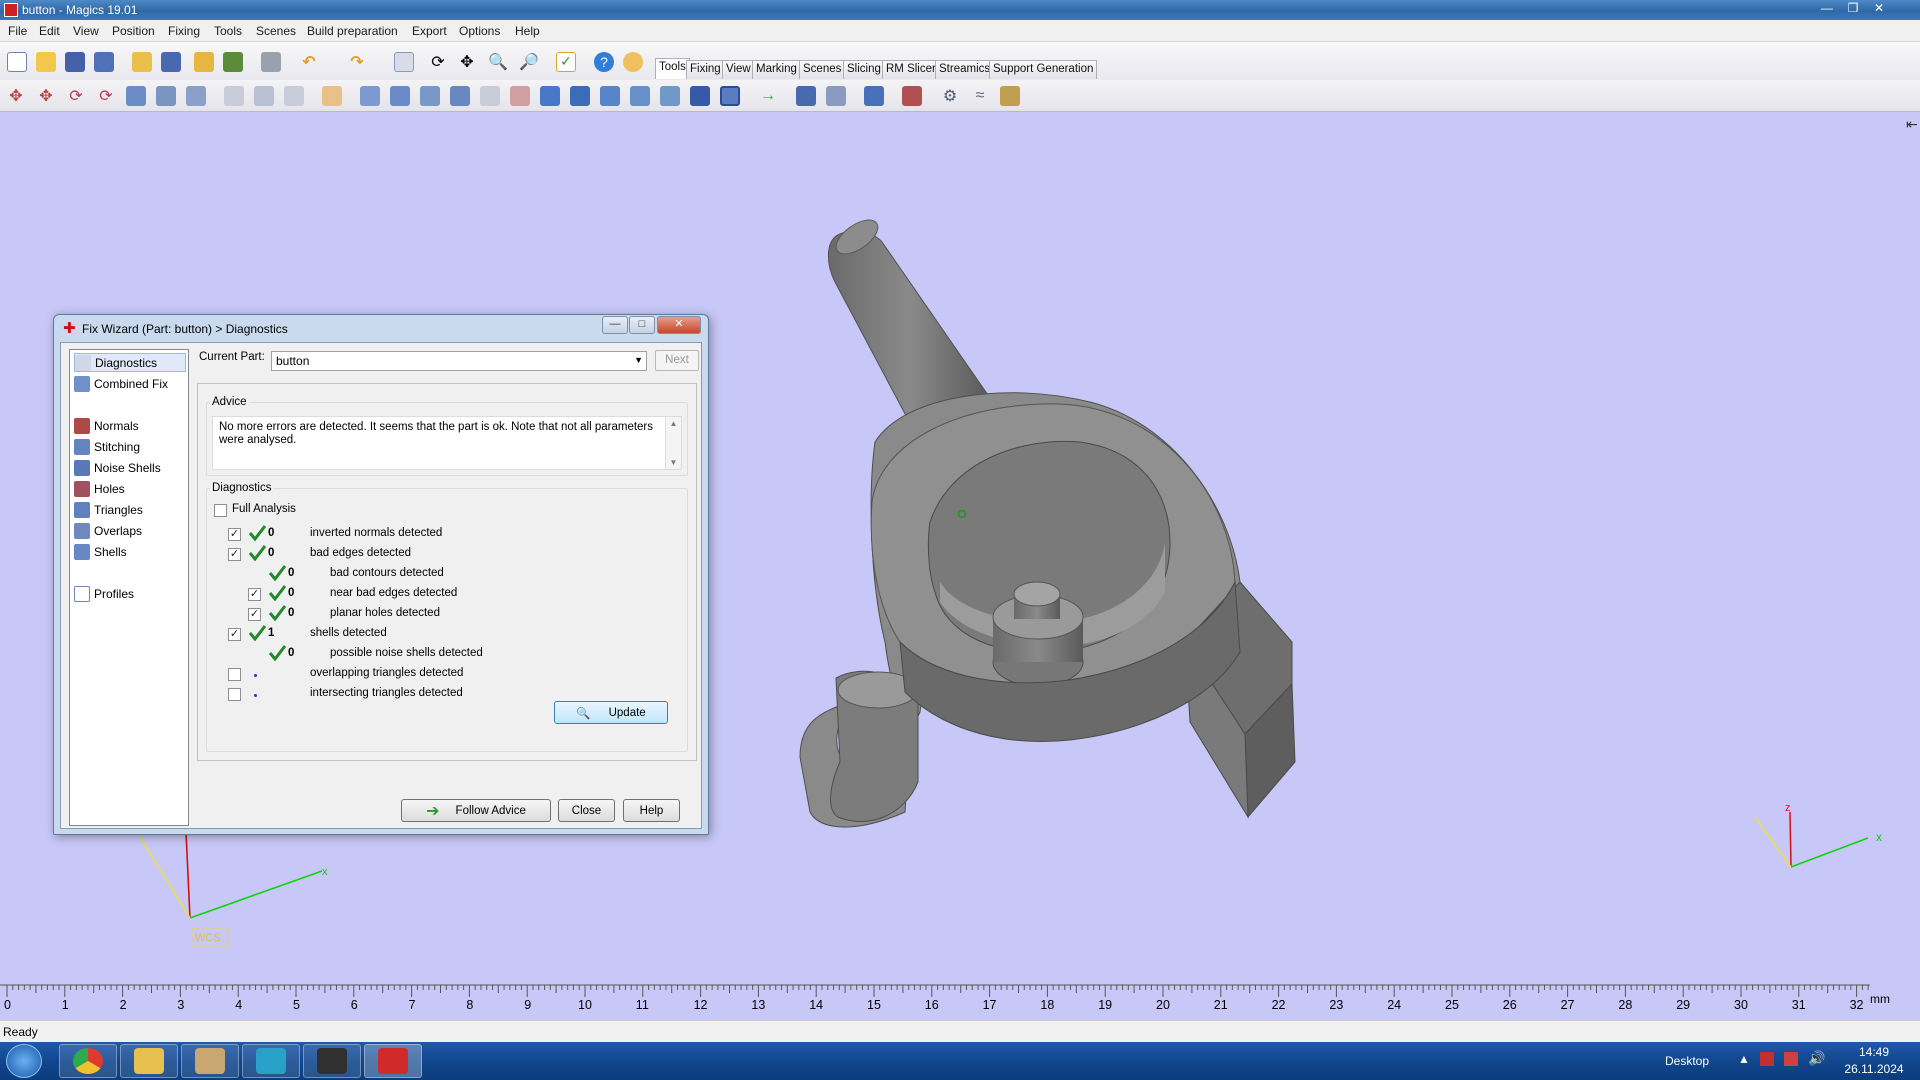  I want to click on menu-fixing: Fixing, so click(184, 31).